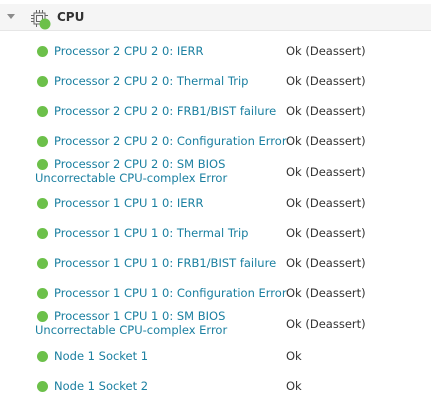 Image resolution: width=431 pixels, height=405 pixels. What do you see at coordinates (129, 51) in the screenshot?
I see `sensor-name-link: Processor 2 CPU 2 0: IERR` at bounding box center [129, 51].